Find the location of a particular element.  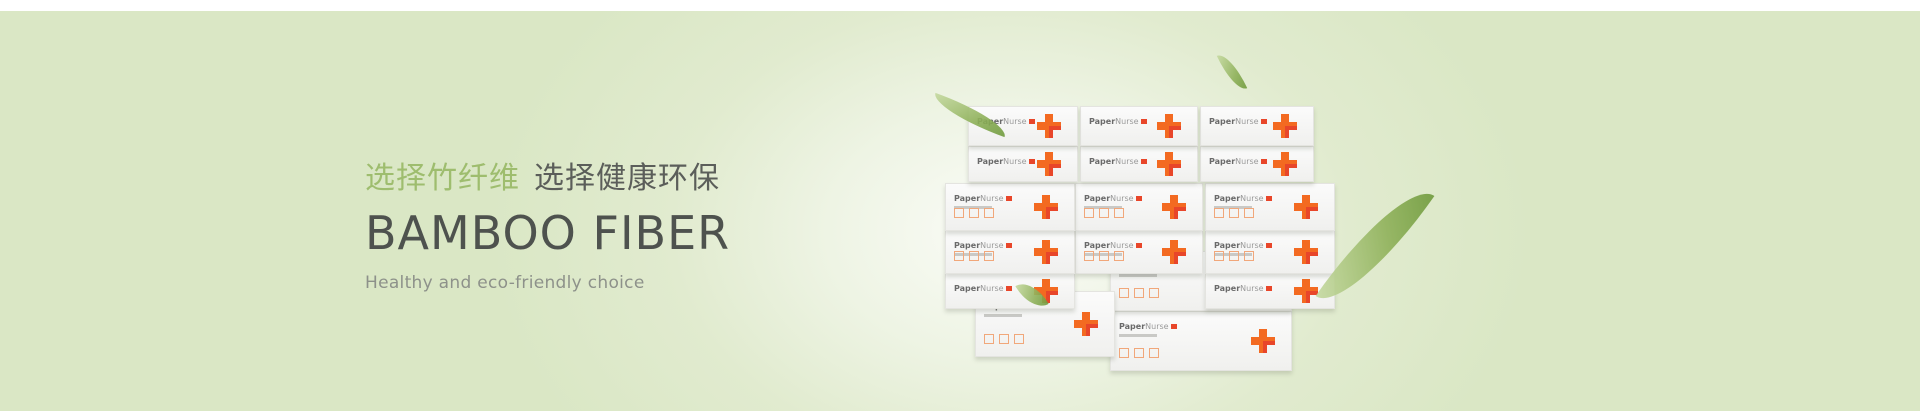

title-highlight: 选择竹纤维 is located at coordinates (442, 178).